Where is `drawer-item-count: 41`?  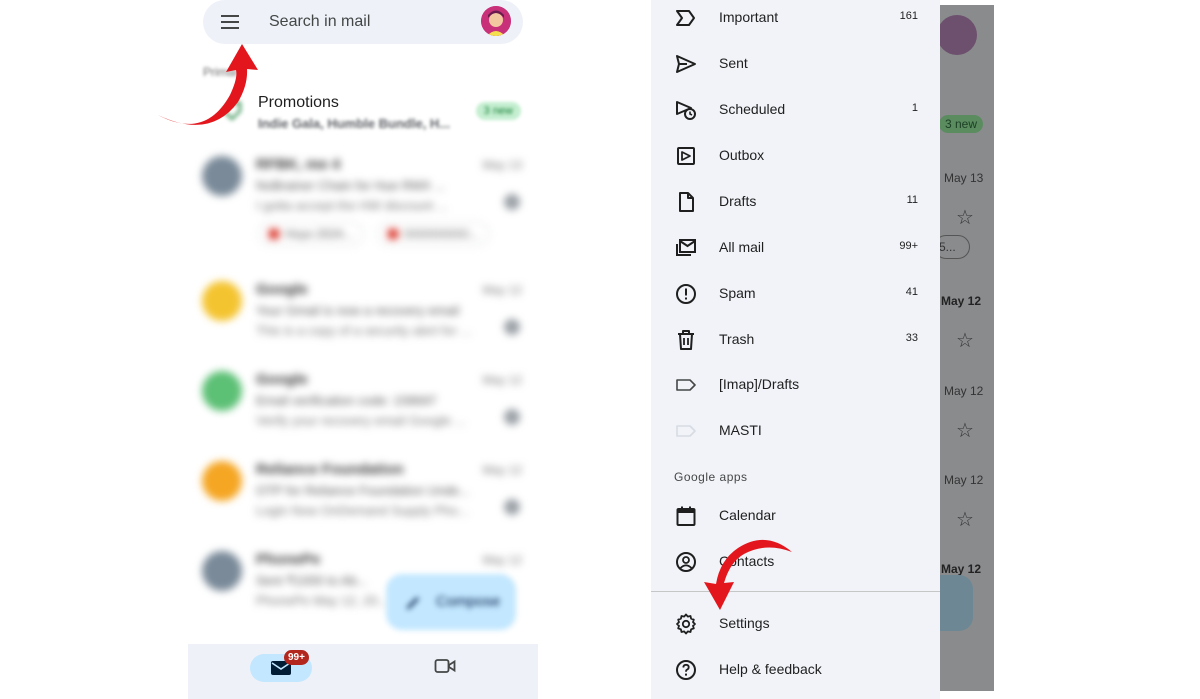
drawer-item-count: 41 is located at coordinates (911, 292).